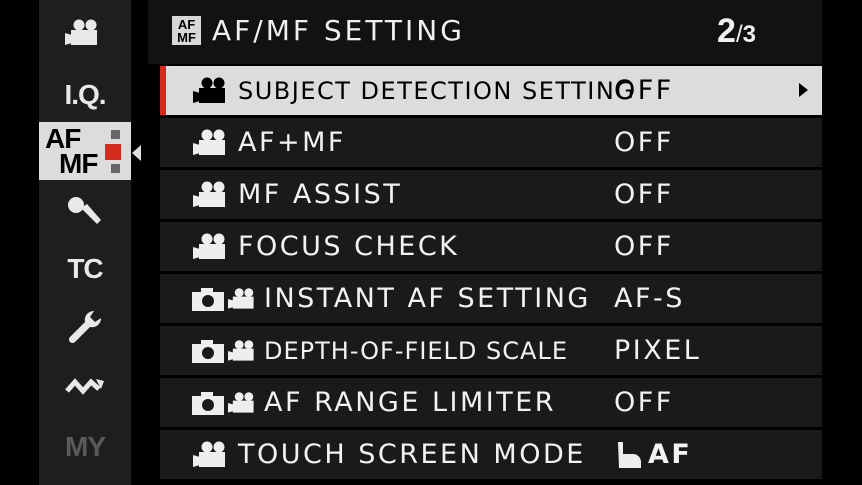  Describe the element at coordinates (658, 350) in the screenshot. I see `menu-row-value: PIXEL` at that location.